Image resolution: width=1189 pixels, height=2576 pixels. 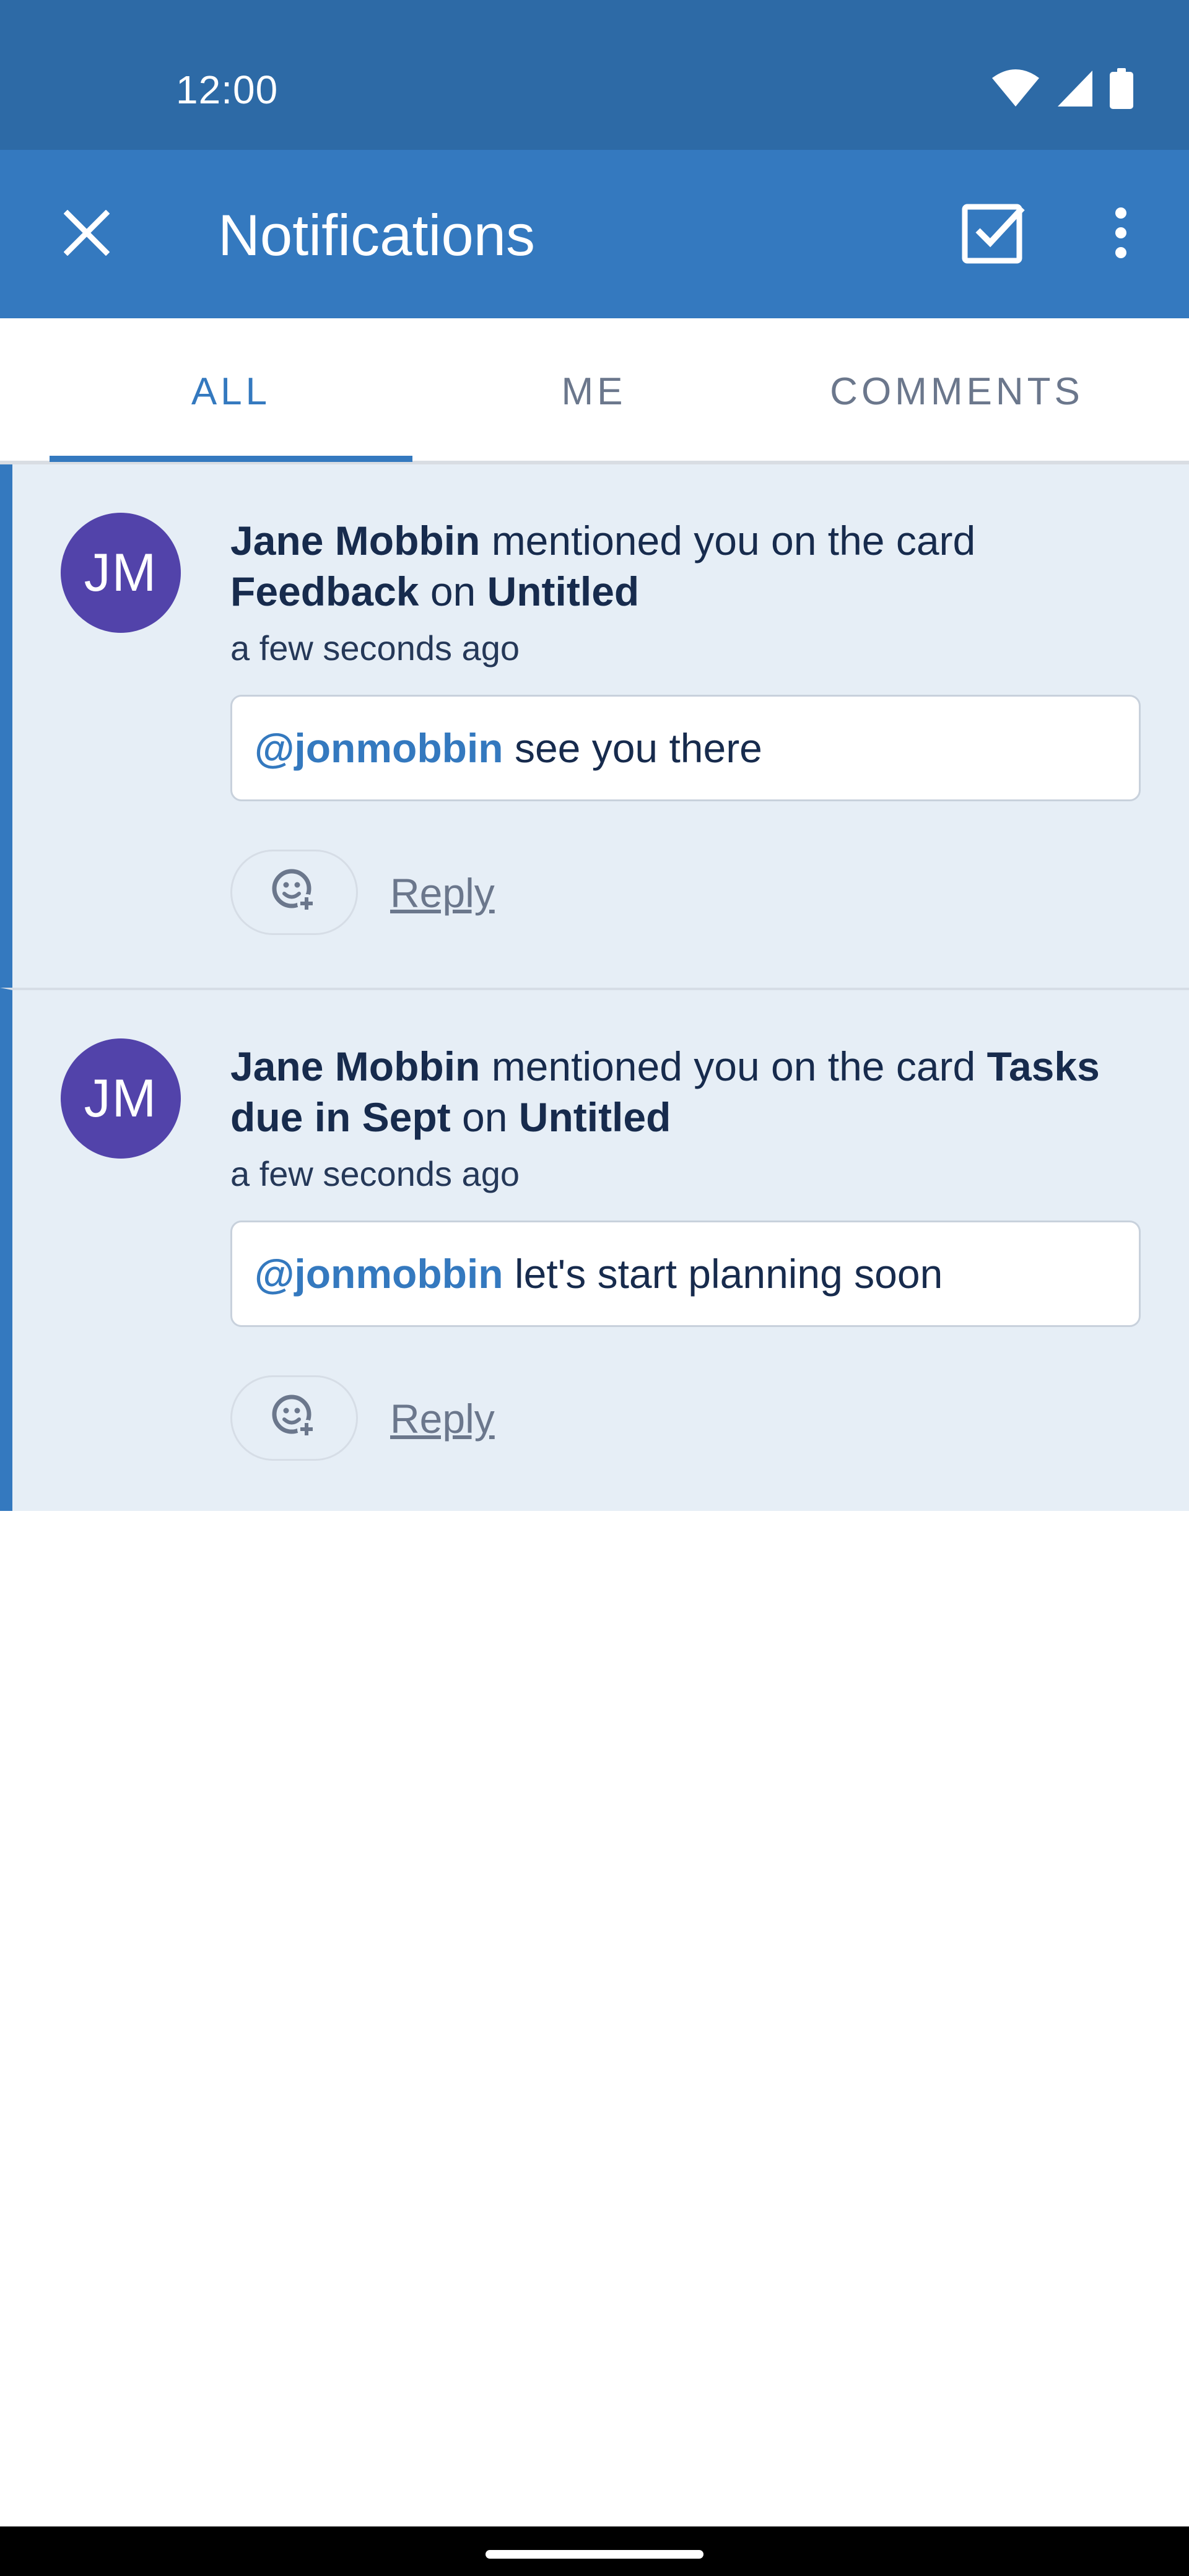 What do you see at coordinates (227, 89) in the screenshot?
I see `status-time: 12:00` at bounding box center [227, 89].